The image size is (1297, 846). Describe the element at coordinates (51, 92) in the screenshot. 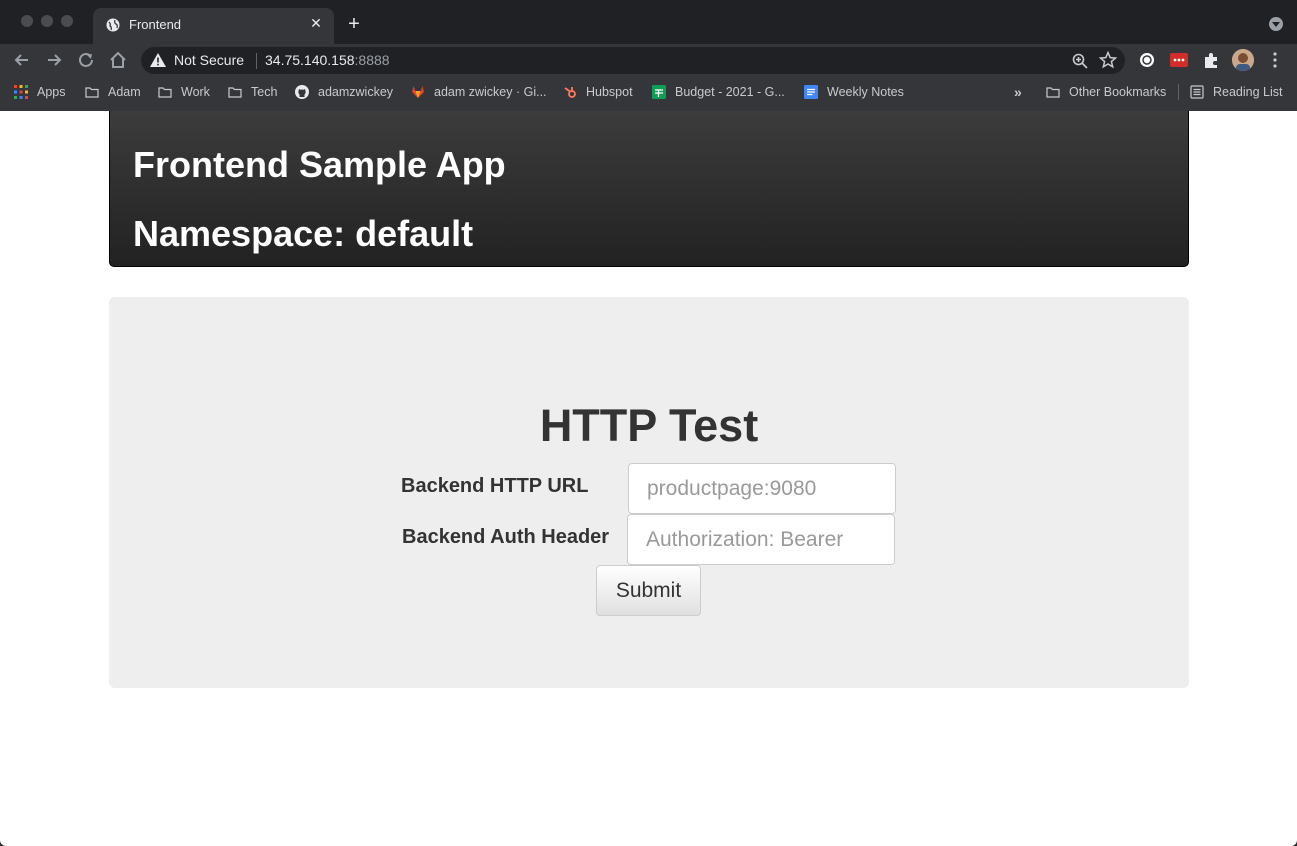

I see `bookmark-label: Apps` at that location.